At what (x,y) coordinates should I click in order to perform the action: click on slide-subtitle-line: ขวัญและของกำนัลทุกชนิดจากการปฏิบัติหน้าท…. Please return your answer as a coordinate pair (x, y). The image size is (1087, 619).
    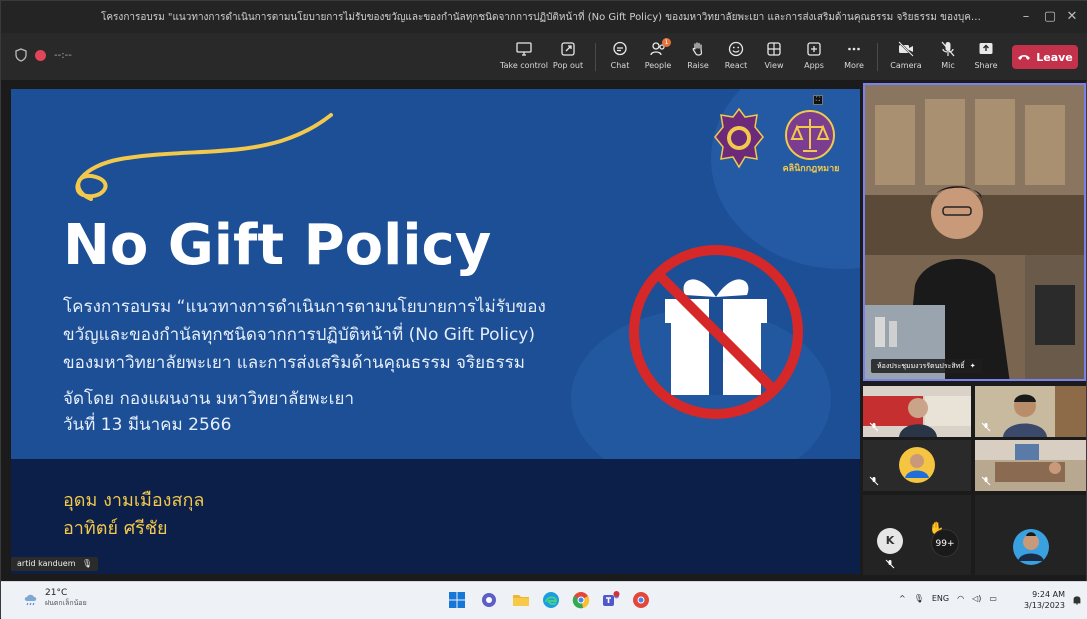
    Looking at the image, I should click on (299, 335).